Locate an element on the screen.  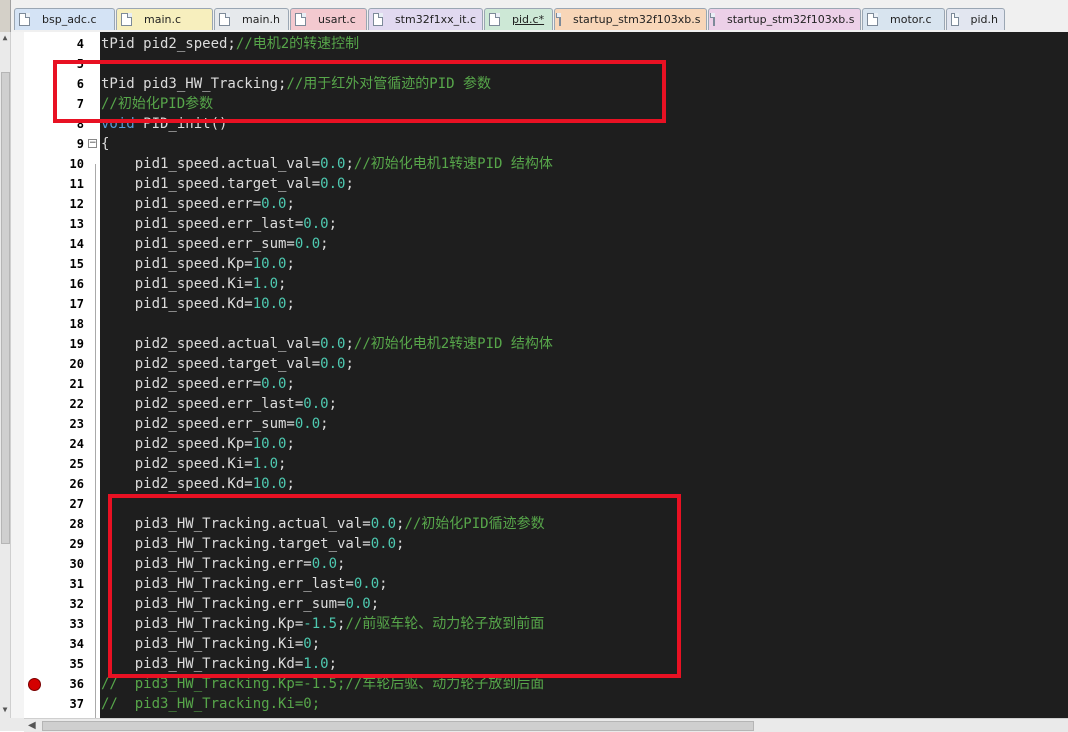
code-text: pid1_speed.target_val=0.0; is located at coordinates (227, 184).